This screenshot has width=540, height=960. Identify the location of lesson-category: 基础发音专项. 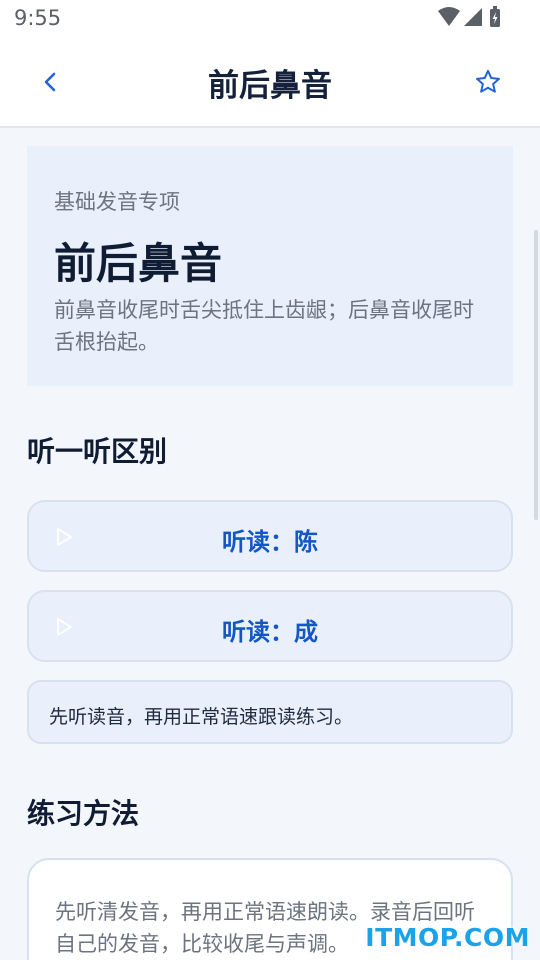
(117, 202).